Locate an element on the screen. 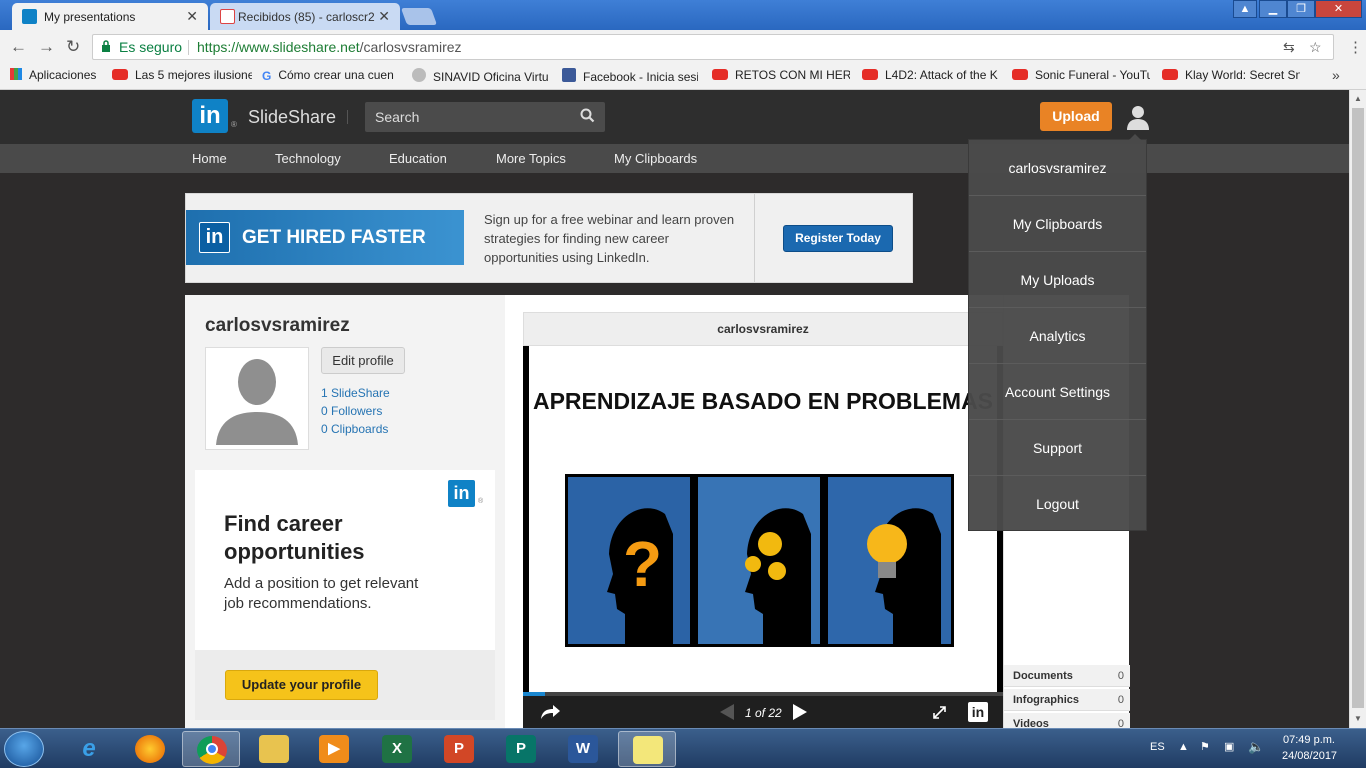 The width and height of the screenshot is (1366, 768). nav-more-topics: More Topics is located at coordinates (531, 158).